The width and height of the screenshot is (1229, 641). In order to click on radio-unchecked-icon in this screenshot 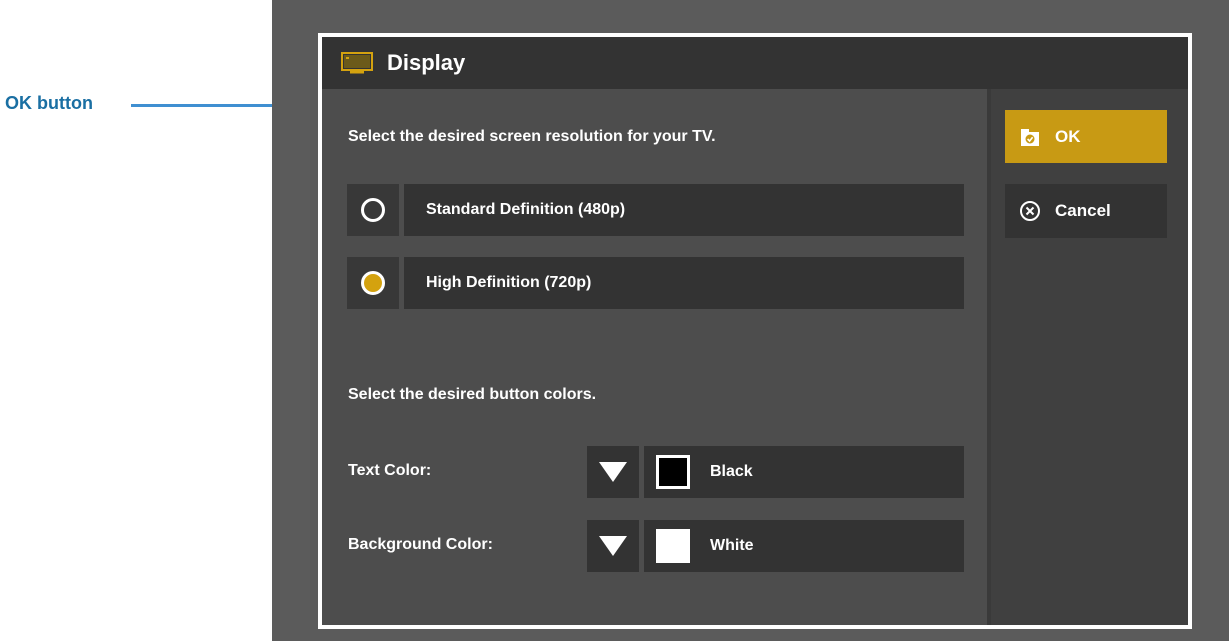, I will do `click(373, 210)`.